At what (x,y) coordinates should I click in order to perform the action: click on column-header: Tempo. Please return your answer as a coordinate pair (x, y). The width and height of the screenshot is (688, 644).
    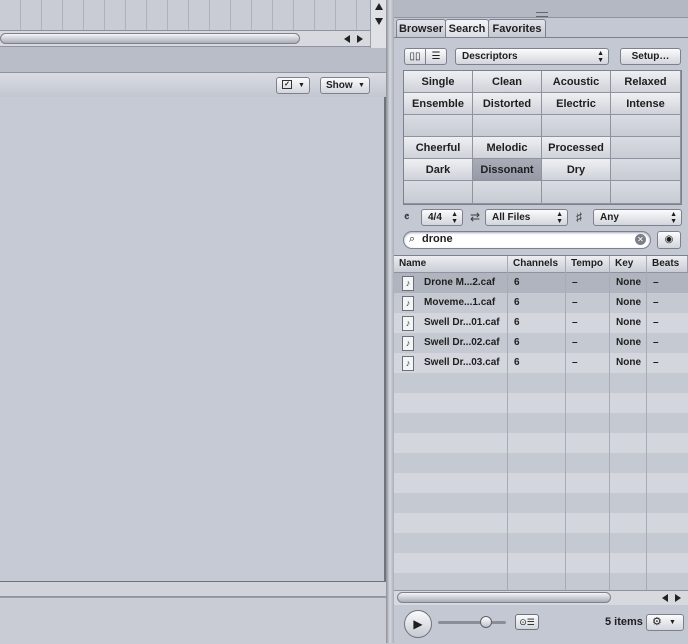
    Looking at the image, I should click on (588, 264).